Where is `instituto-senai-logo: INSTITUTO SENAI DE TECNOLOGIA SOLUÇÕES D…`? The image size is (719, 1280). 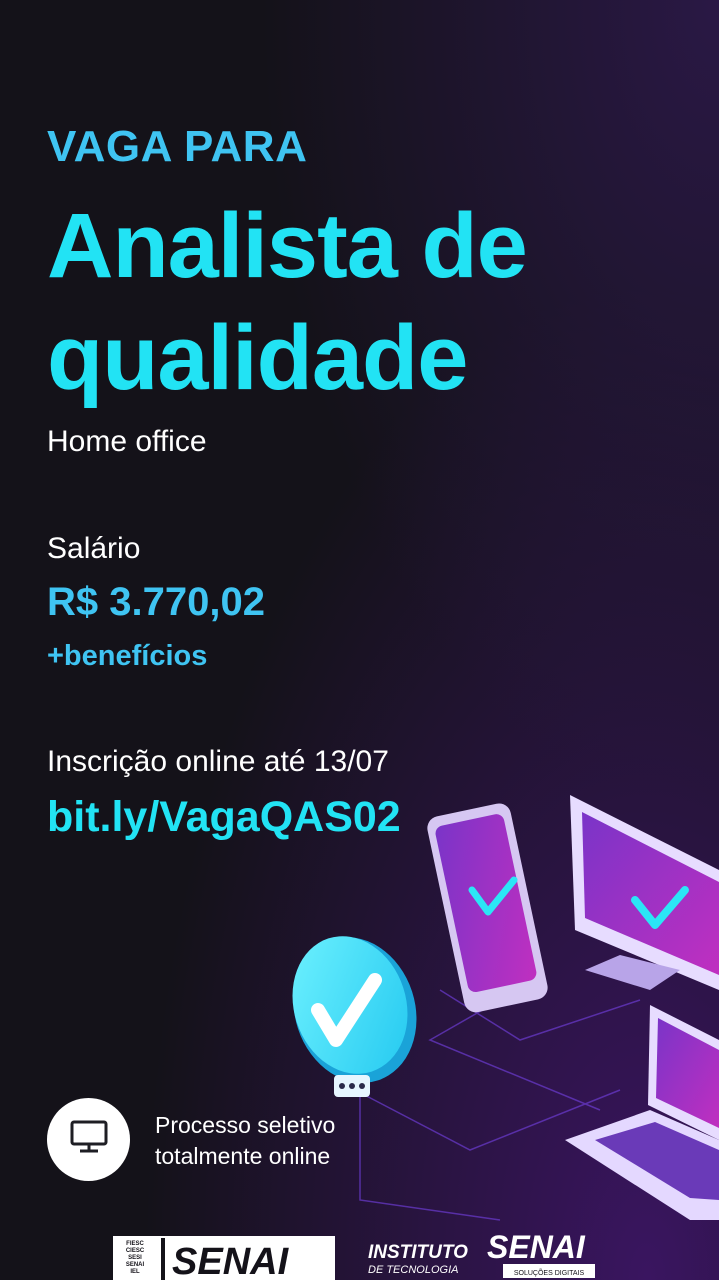 instituto-senai-logo: INSTITUTO SENAI DE TECNOLOGIA SOLUÇÕES D… is located at coordinates (481, 1253).